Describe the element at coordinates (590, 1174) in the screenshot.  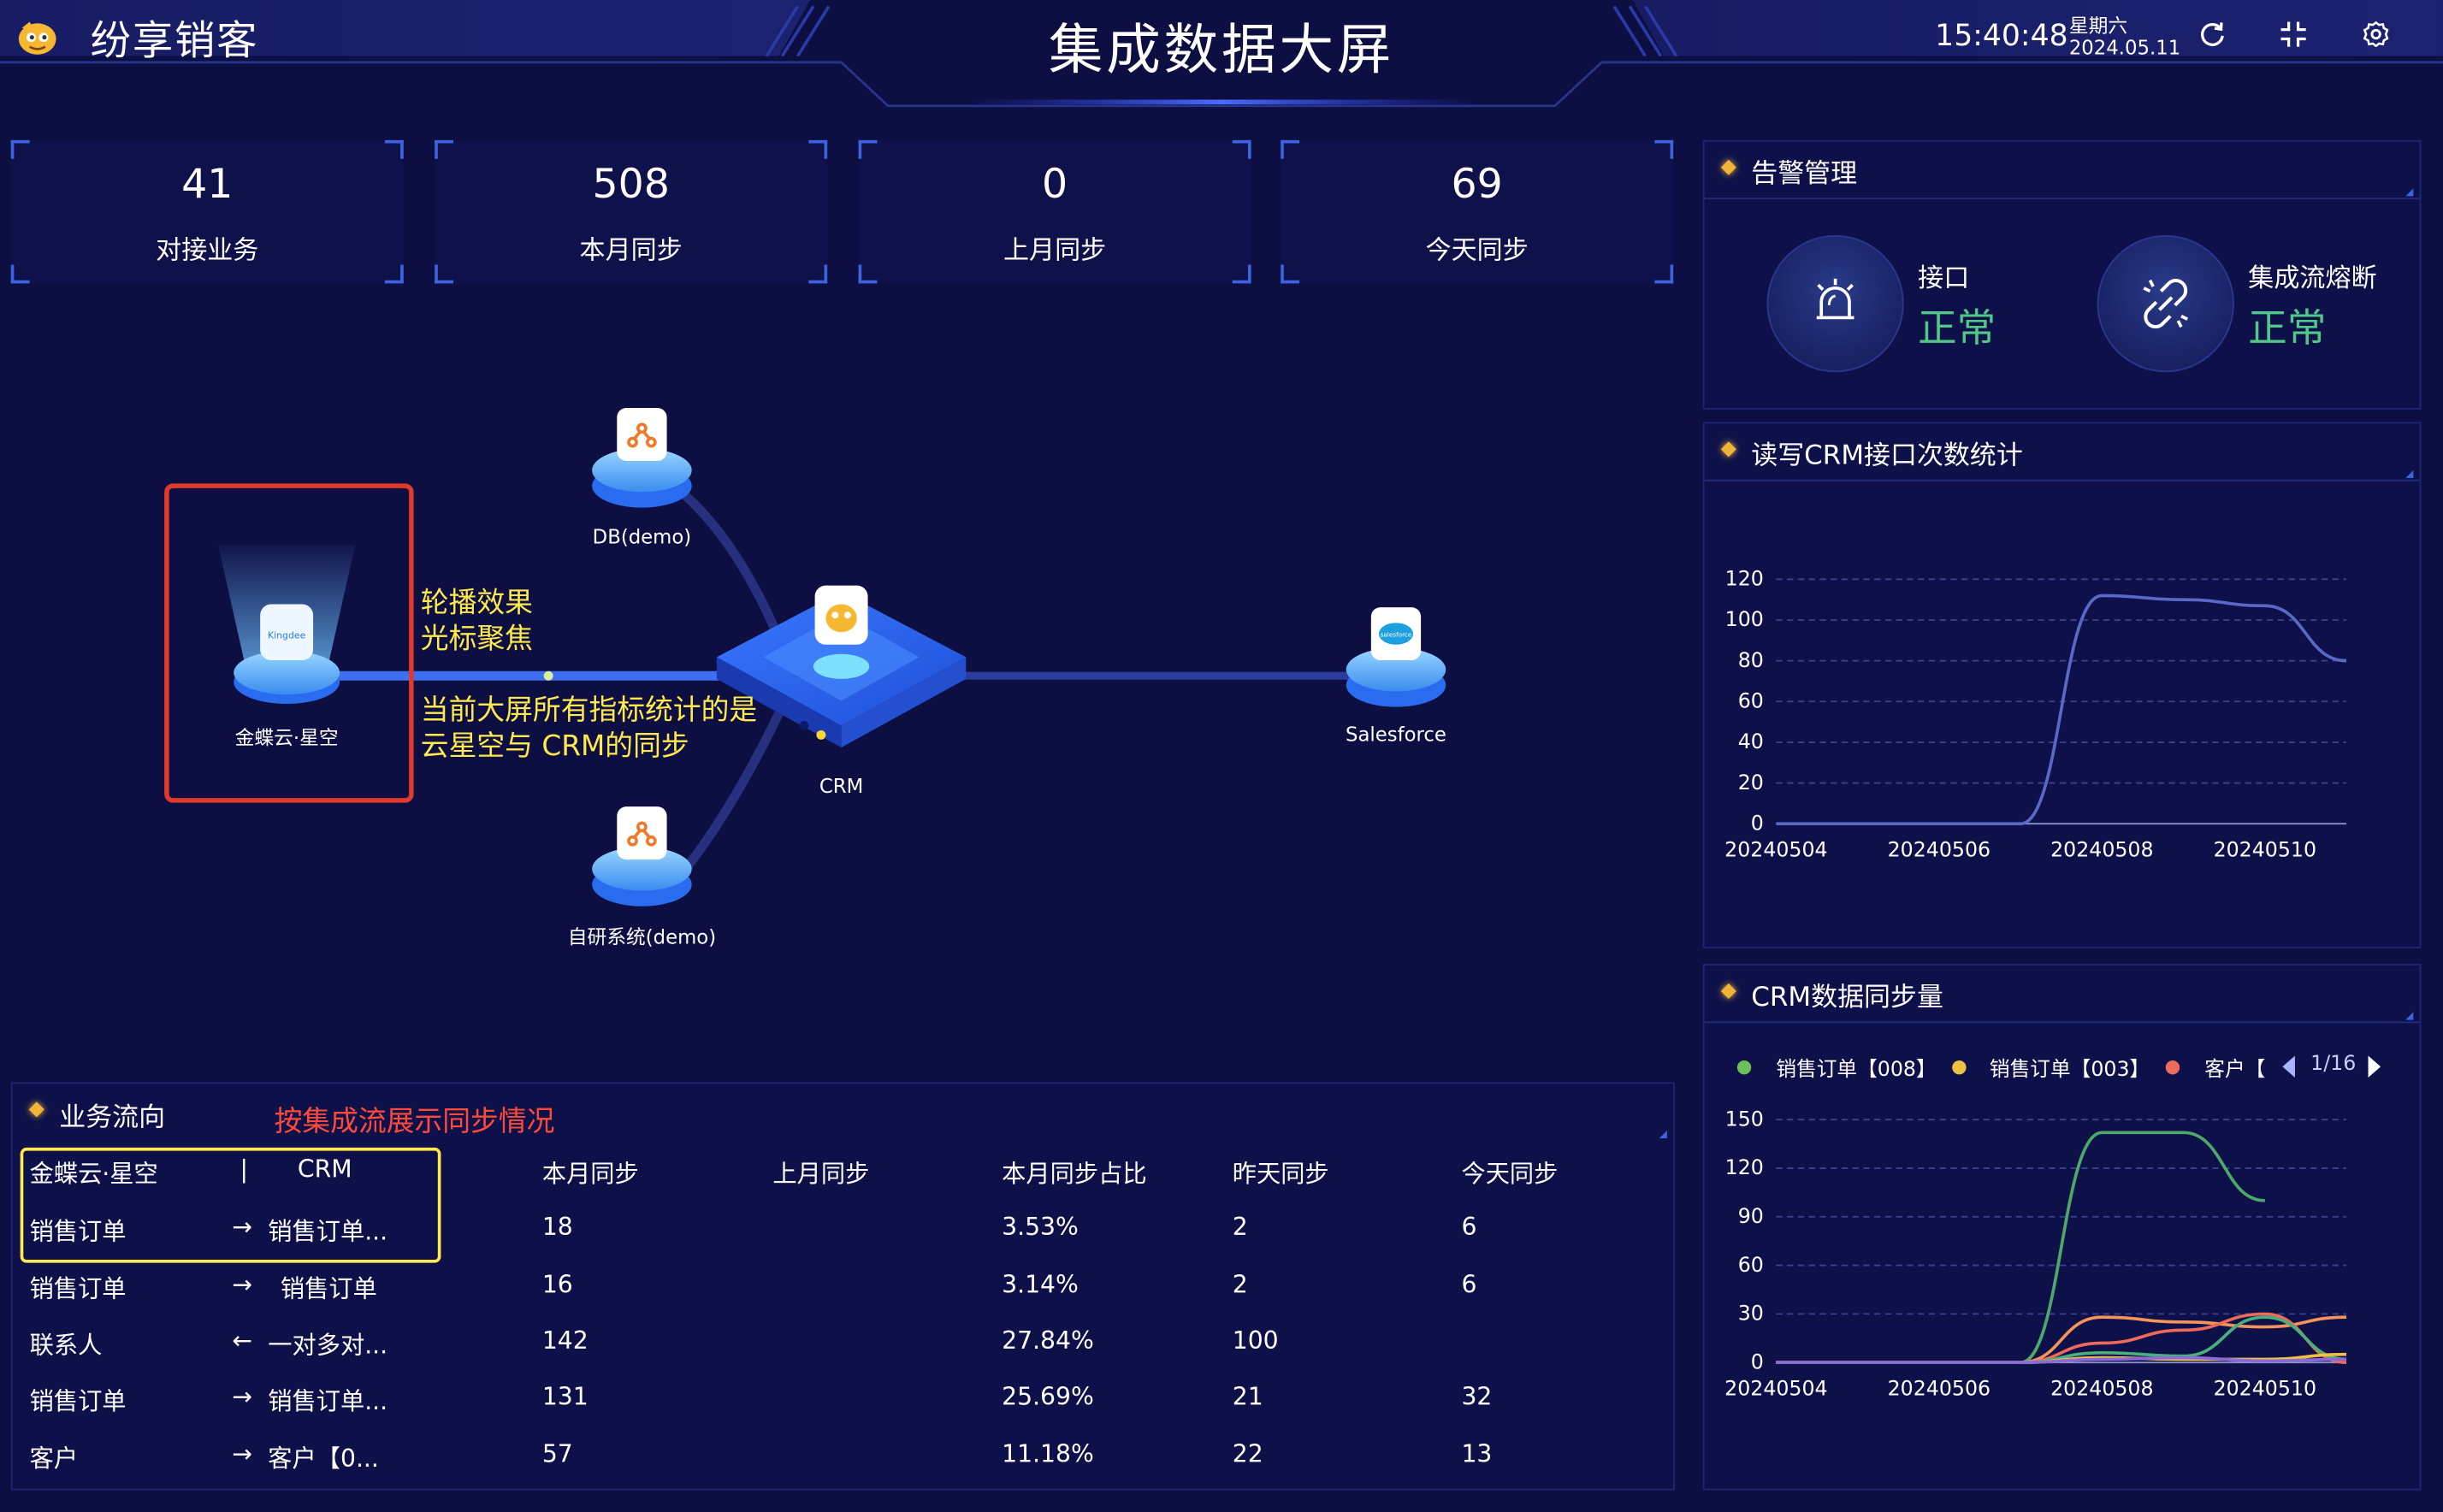
I see `col-header-month-sync: 本月同步` at that location.